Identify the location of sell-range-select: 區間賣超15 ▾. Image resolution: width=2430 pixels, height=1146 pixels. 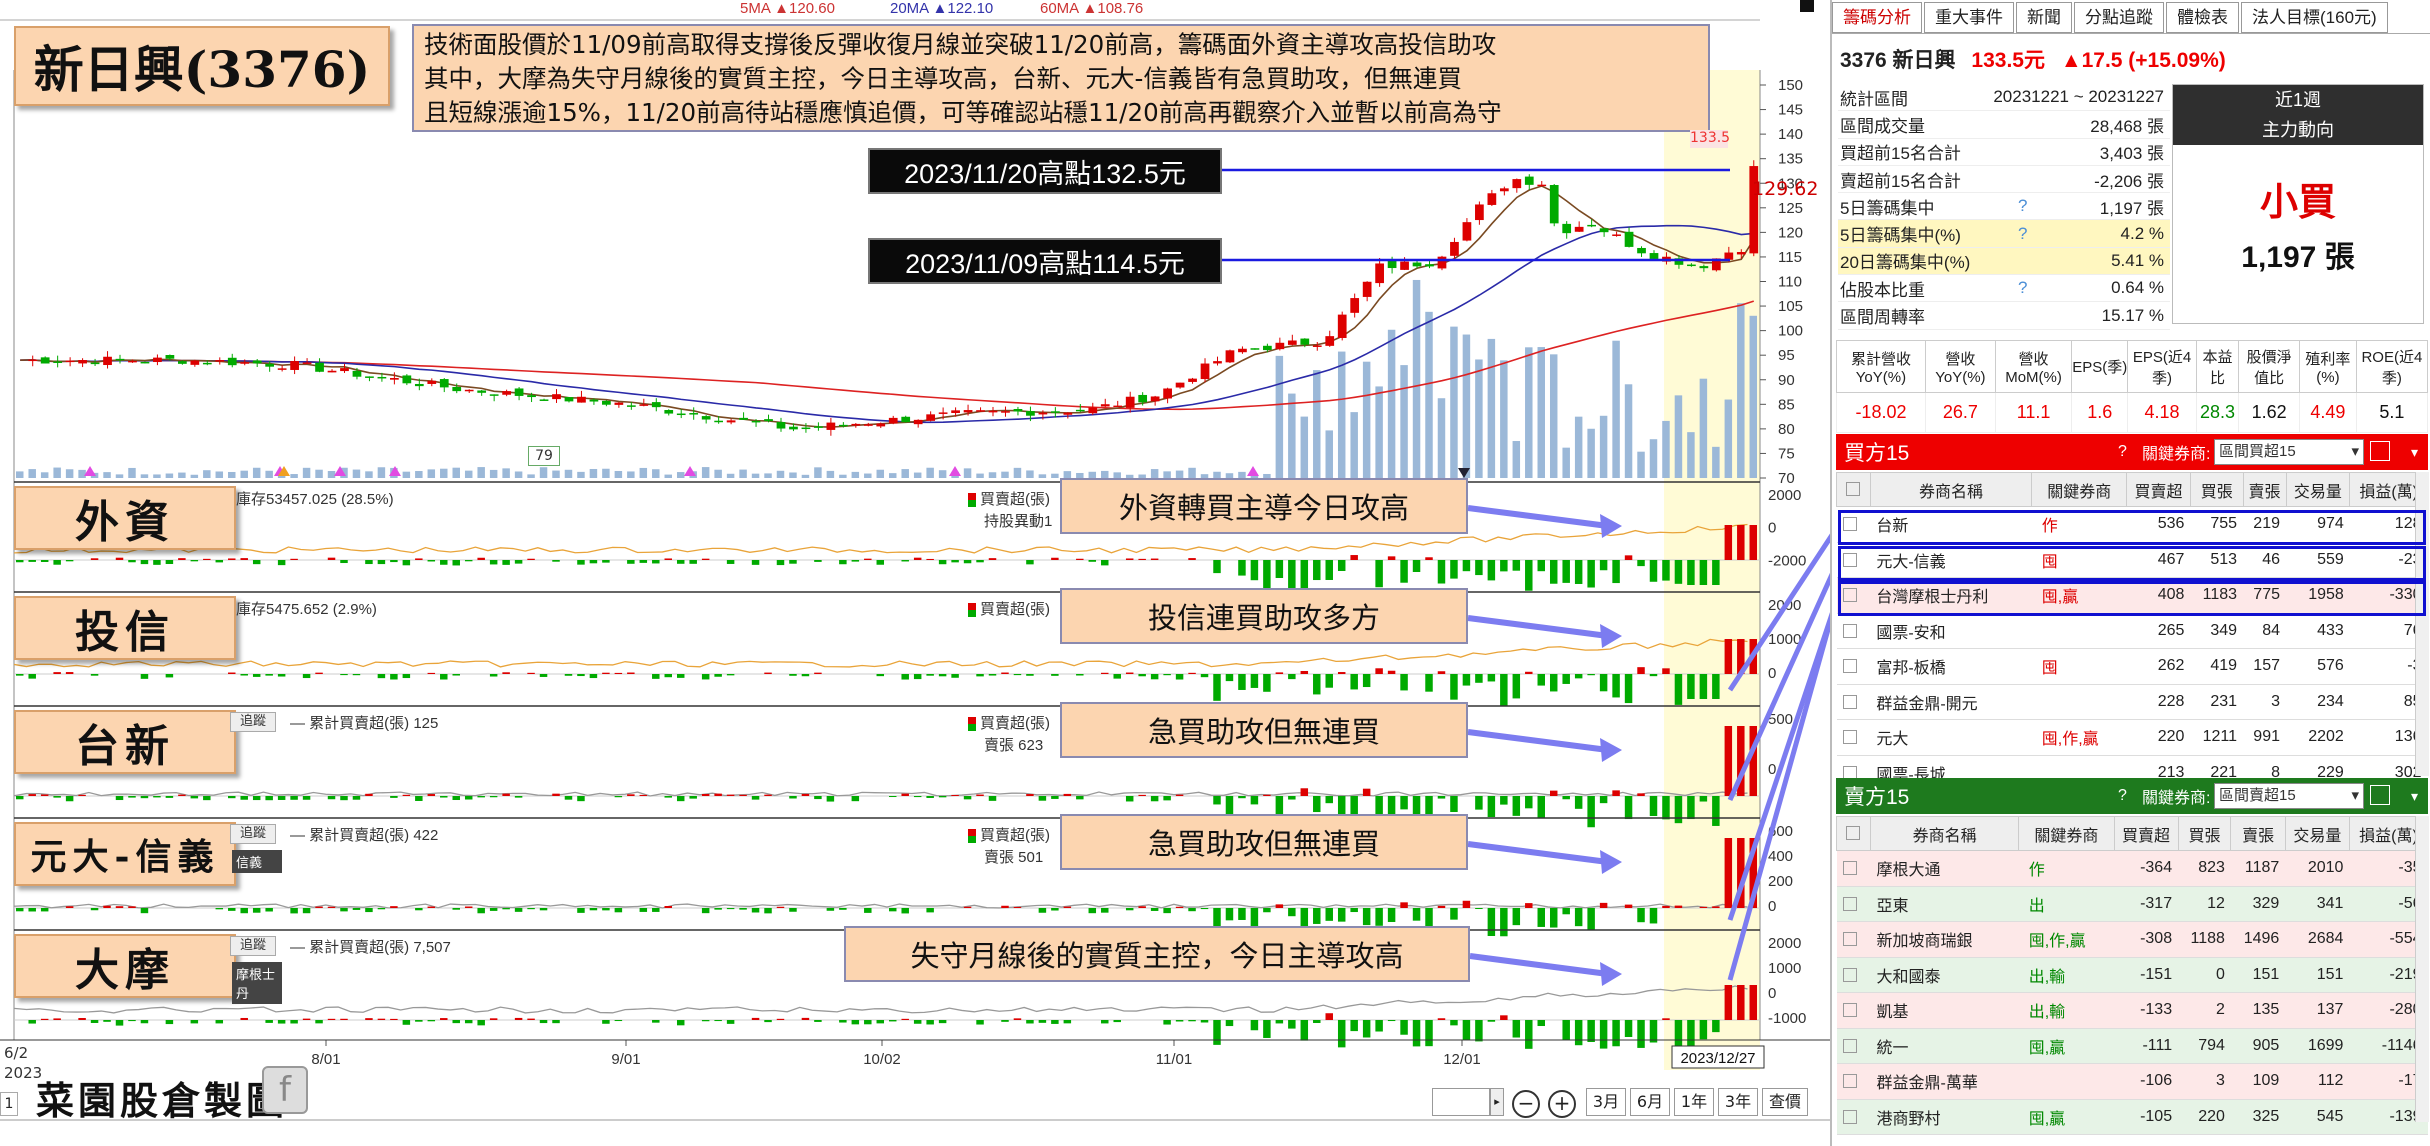
(2289, 796).